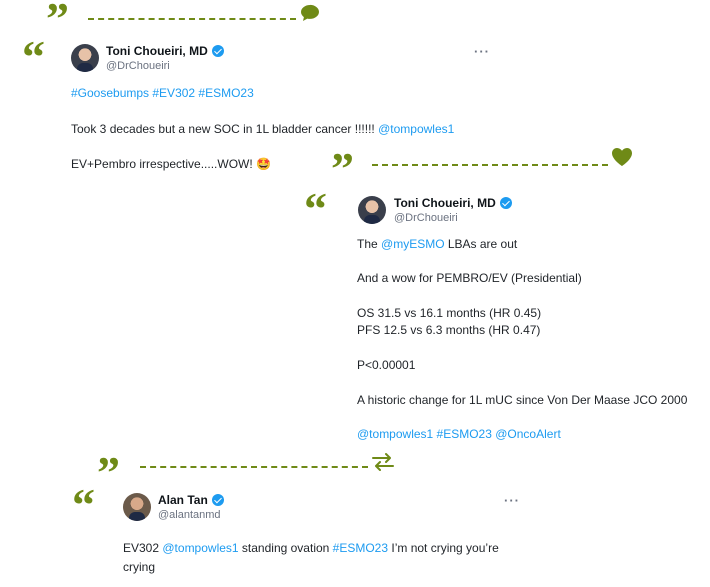 The width and height of the screenshot is (710, 587). Describe the element at coordinates (369, 244) in the screenshot. I see `text-span: The` at that location.